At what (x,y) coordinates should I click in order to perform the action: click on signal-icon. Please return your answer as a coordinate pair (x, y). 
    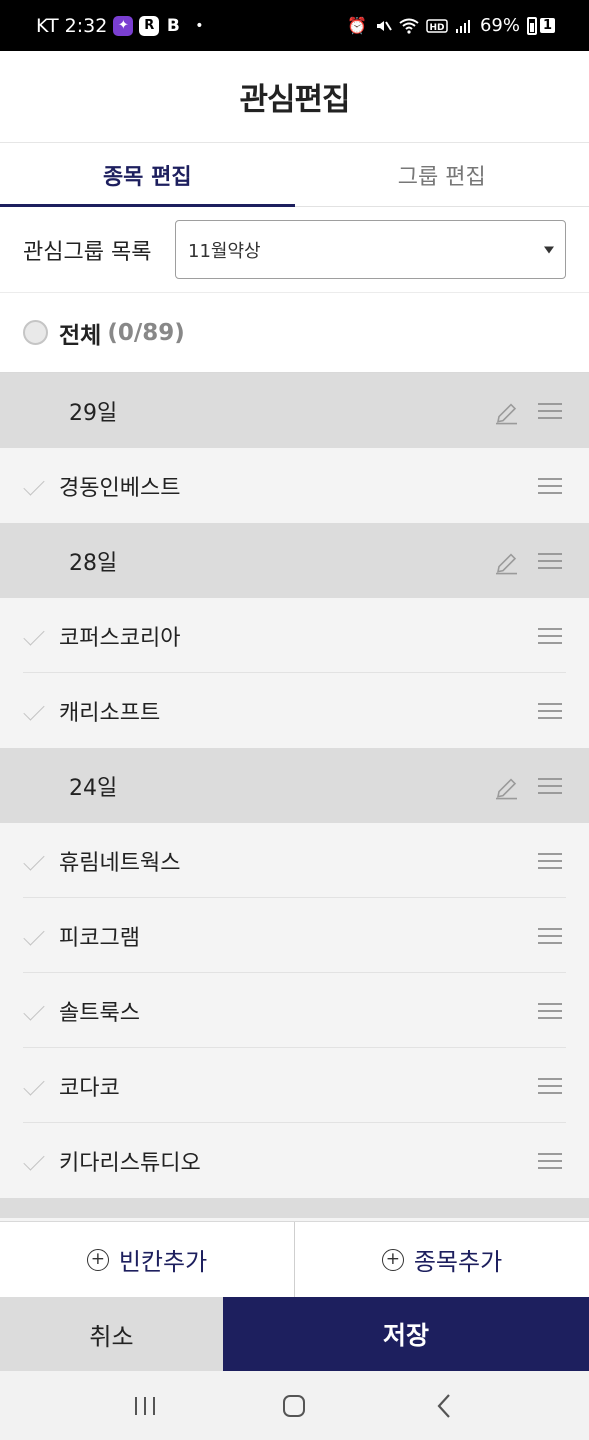
    Looking at the image, I should click on (464, 26).